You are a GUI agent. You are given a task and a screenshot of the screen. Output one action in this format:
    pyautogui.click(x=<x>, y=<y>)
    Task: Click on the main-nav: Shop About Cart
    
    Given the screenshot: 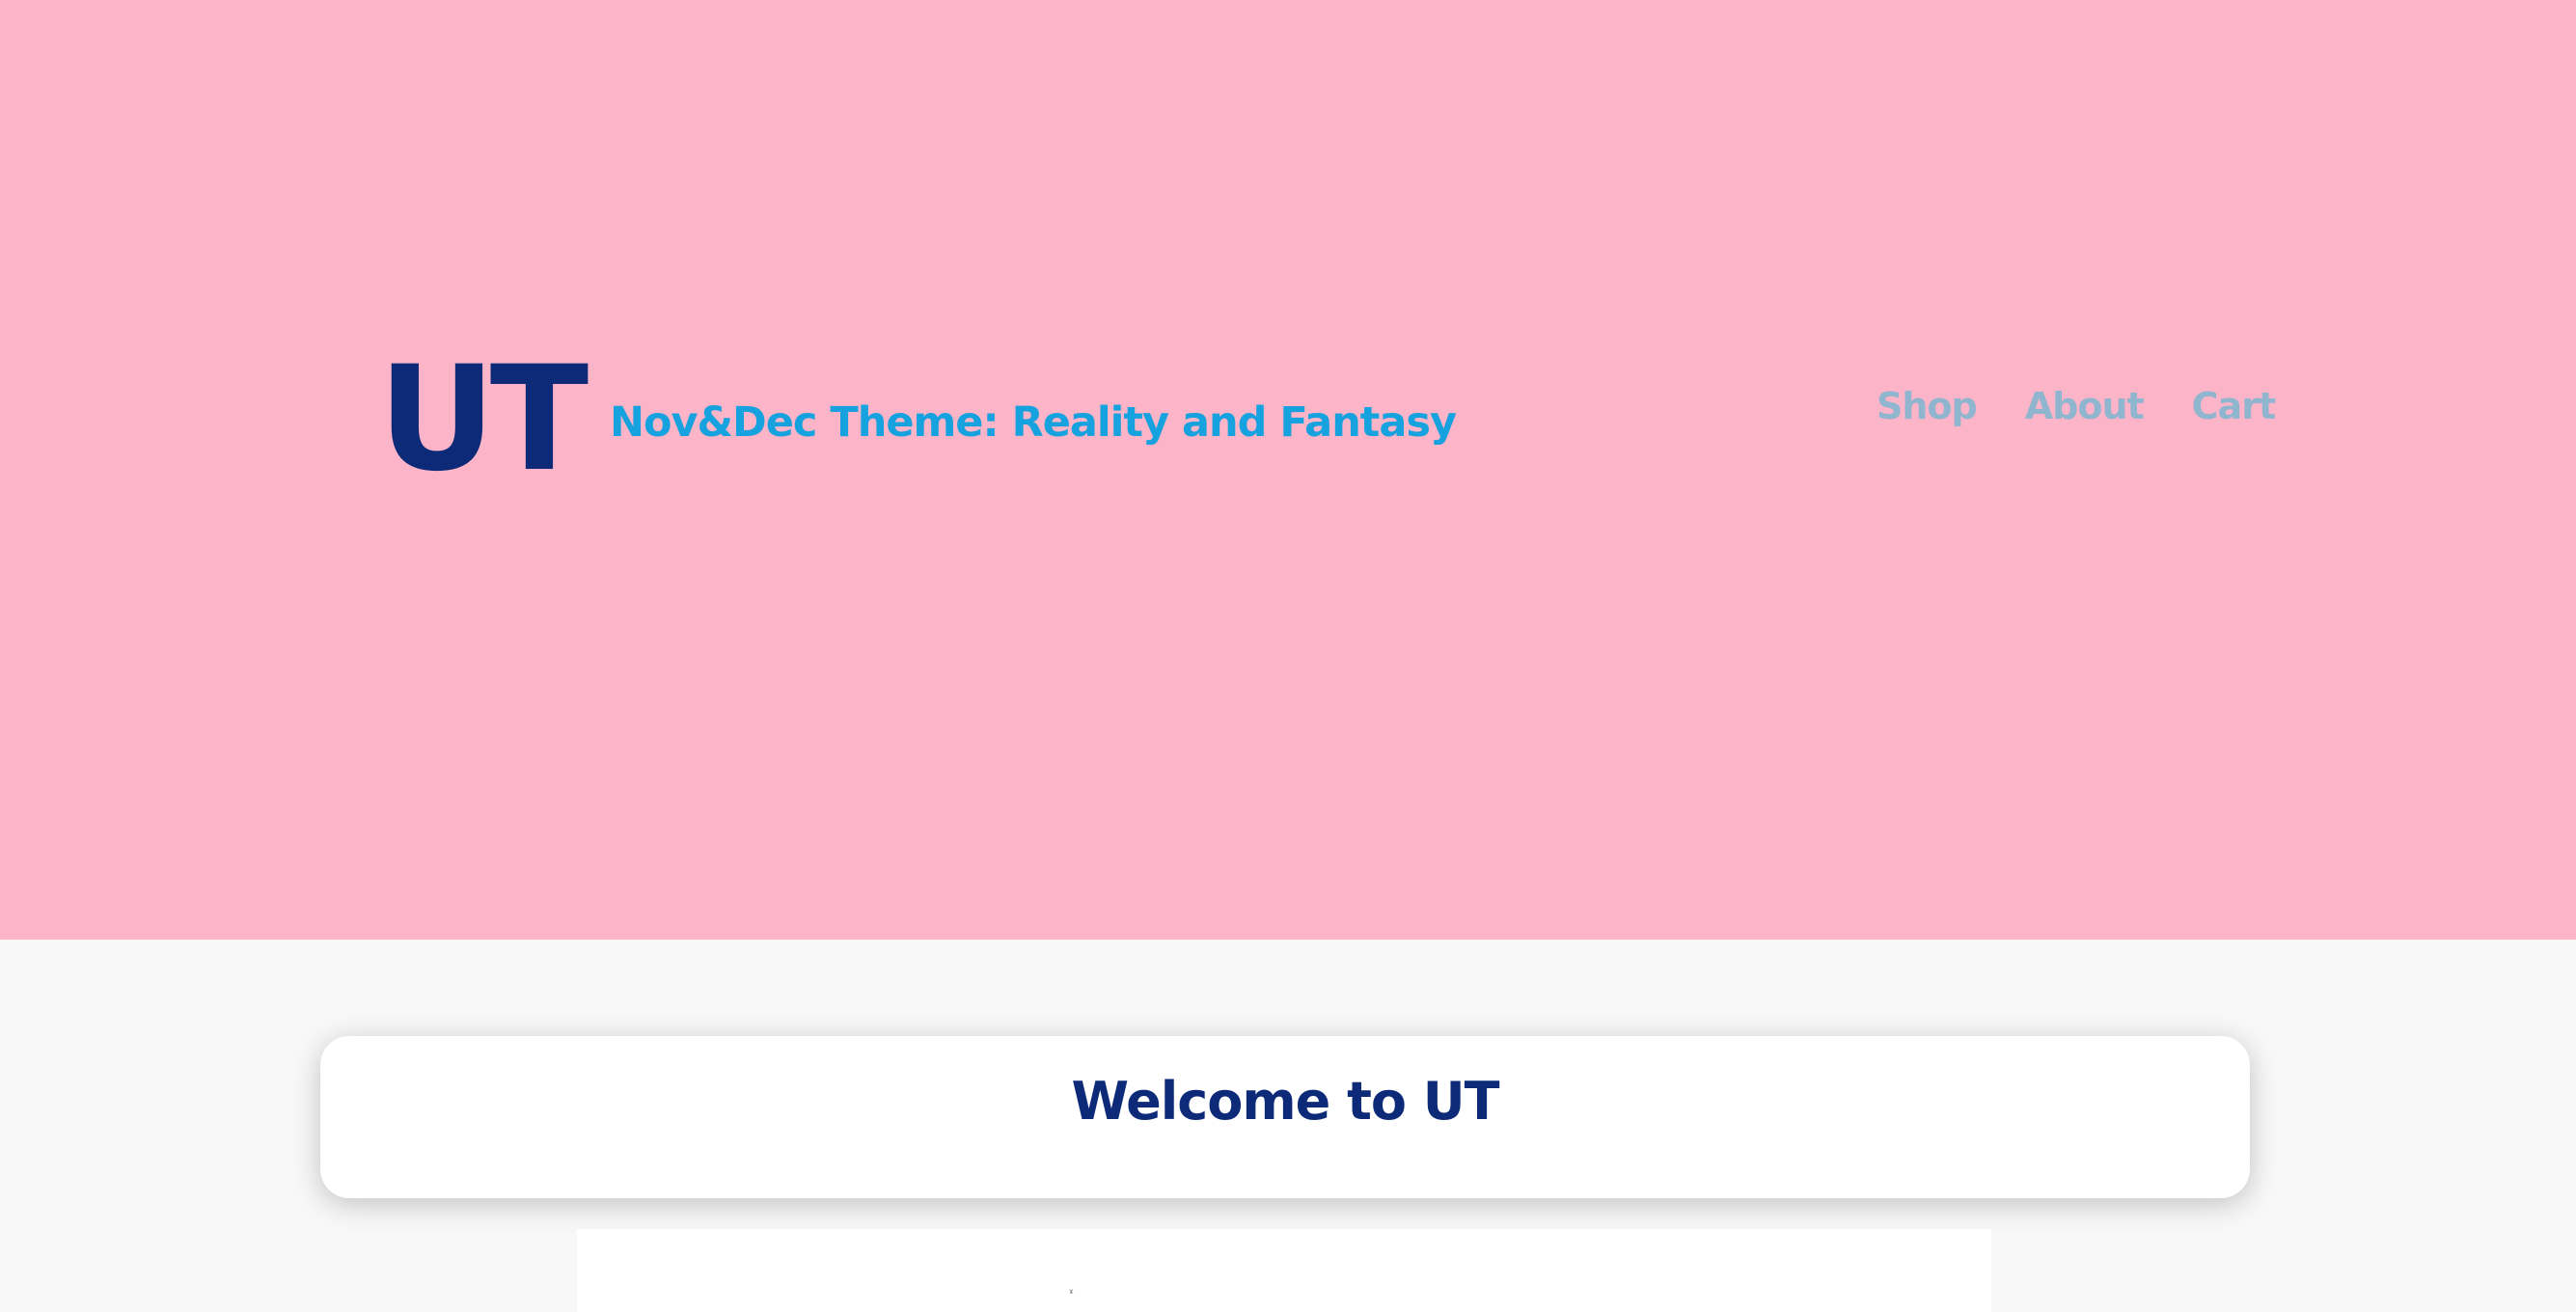 What is the action you would take?
    pyautogui.click(x=2076, y=406)
    